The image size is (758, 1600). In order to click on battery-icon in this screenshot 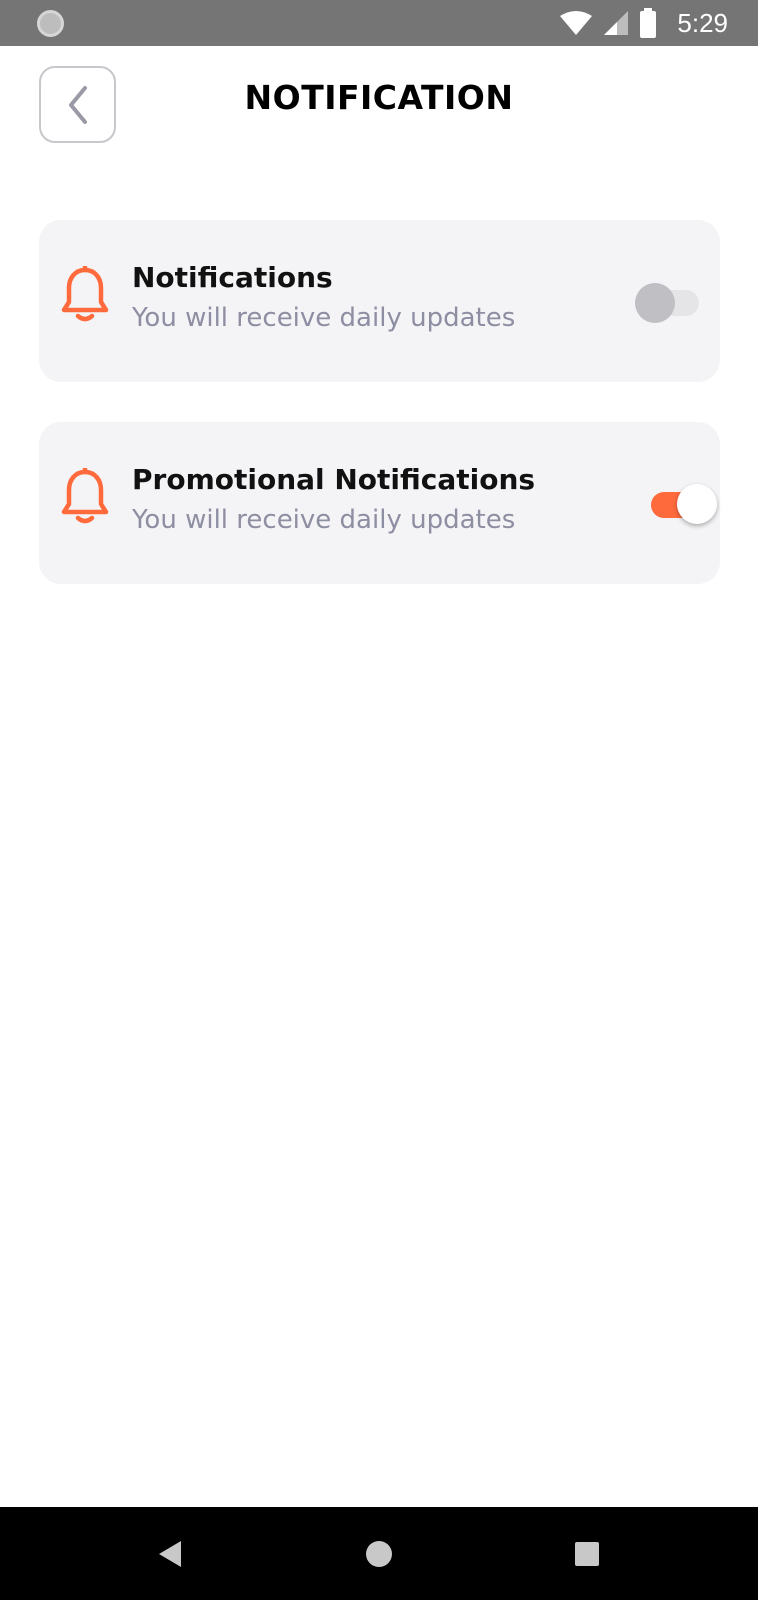, I will do `click(648, 23)`.